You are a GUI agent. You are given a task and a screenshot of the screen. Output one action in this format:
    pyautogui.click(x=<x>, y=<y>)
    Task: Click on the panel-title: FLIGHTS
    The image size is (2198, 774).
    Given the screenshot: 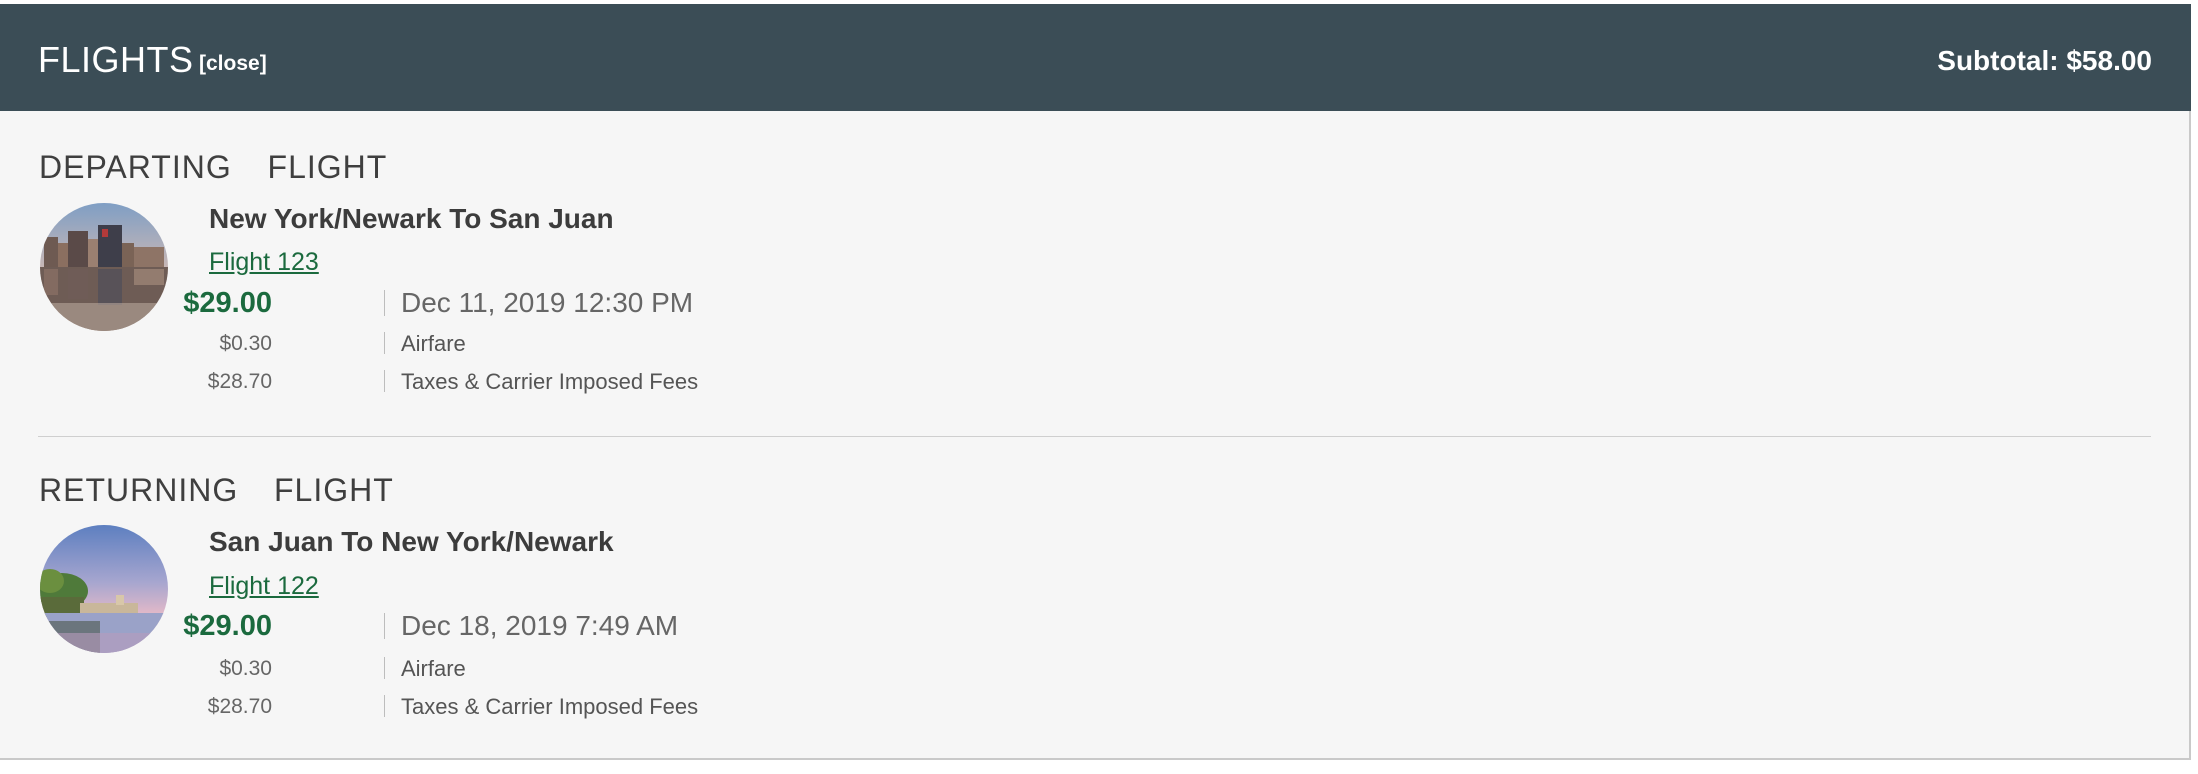 What is the action you would take?
    pyautogui.click(x=116, y=59)
    